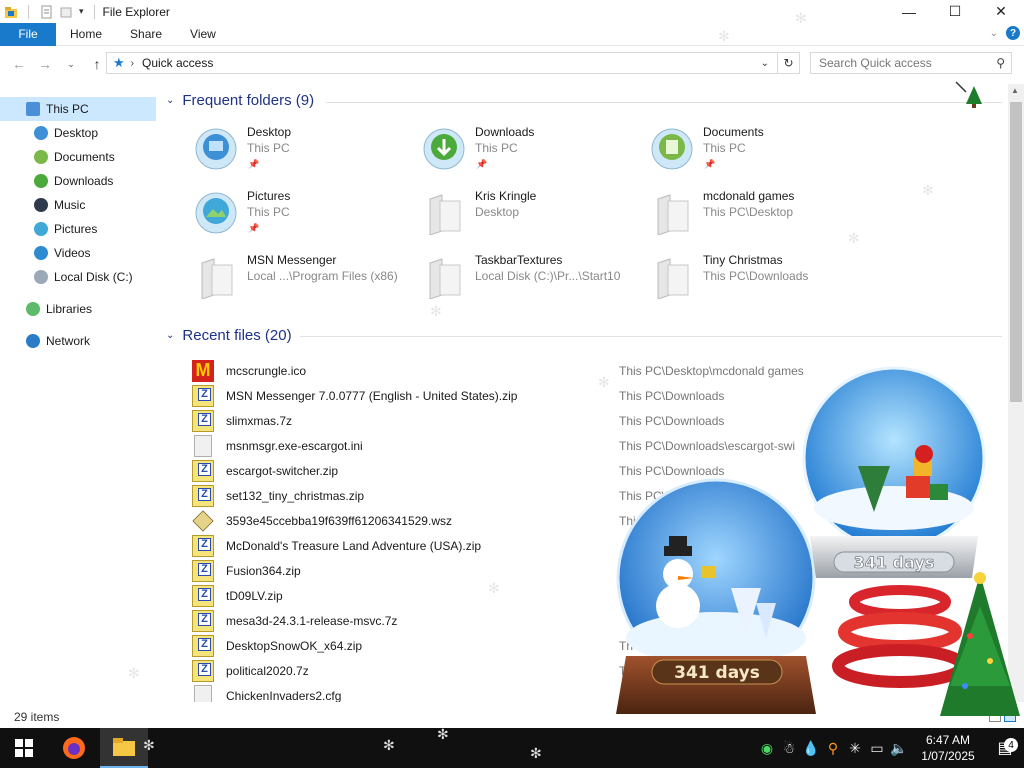 The height and width of the screenshot is (768, 1024). I want to click on list-item: escargot-switcher.zip This PC\Downloads, so click(597, 470).